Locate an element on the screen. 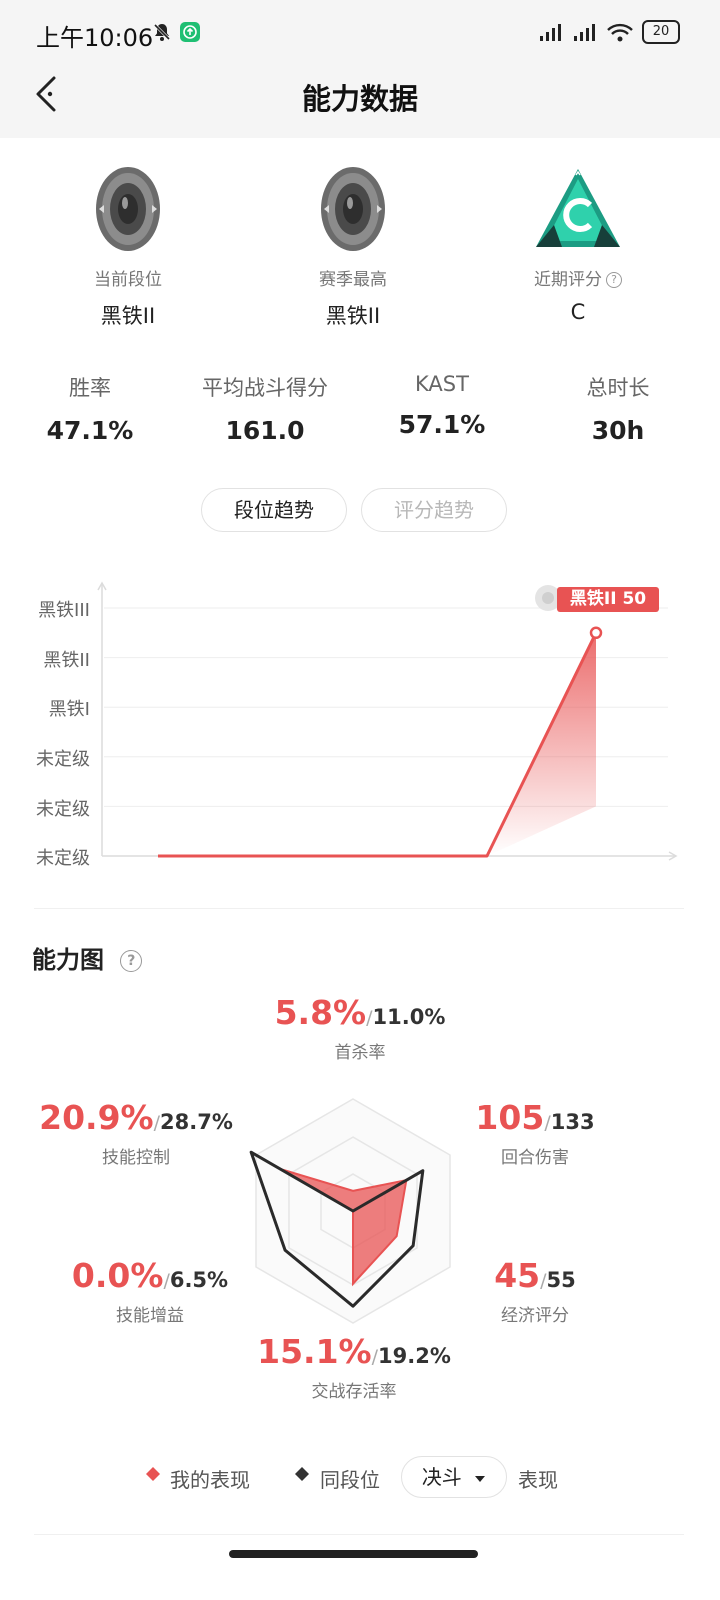 This screenshot has width=720, height=1600. grade-c-icon is located at coordinates (578, 208).